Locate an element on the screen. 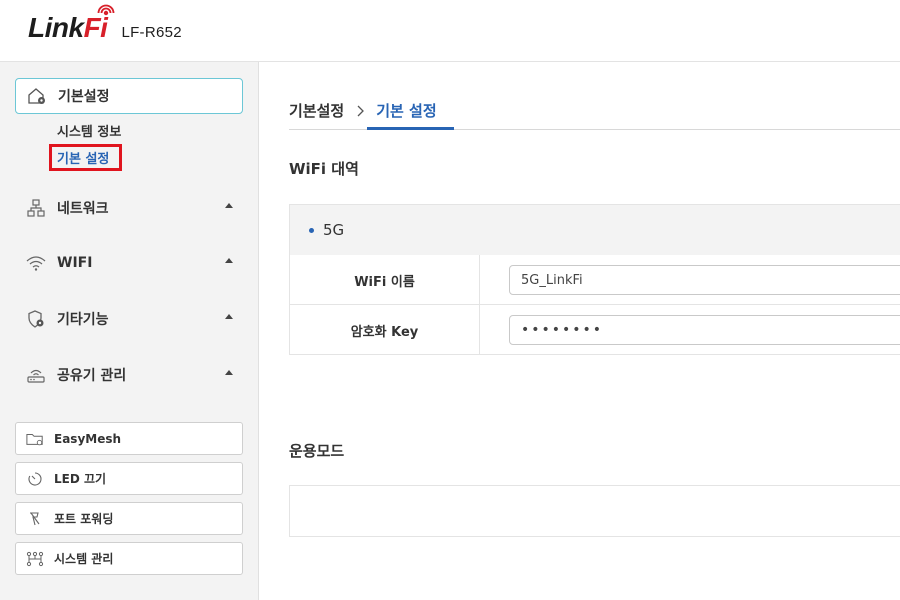 The image size is (900, 600). logo: LinkFi LF-R652 is located at coordinates (105, 24).